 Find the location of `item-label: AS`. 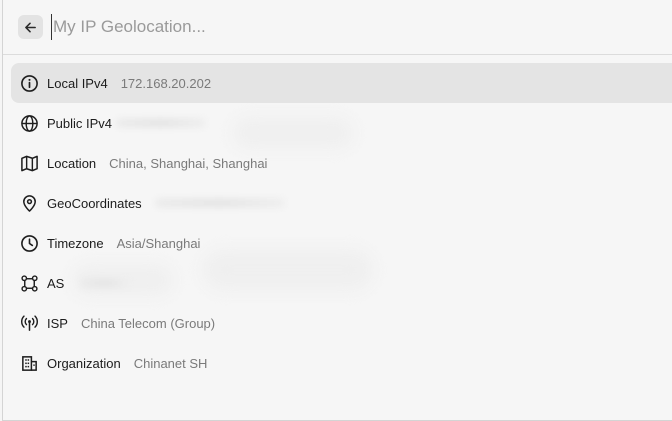

item-label: AS is located at coordinates (56, 283).